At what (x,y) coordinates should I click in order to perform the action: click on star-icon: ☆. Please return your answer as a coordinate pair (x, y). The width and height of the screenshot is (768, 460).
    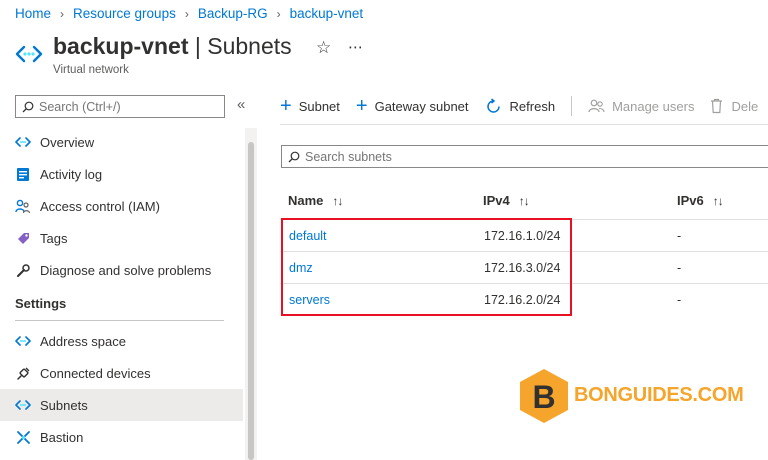
    Looking at the image, I should click on (323, 48).